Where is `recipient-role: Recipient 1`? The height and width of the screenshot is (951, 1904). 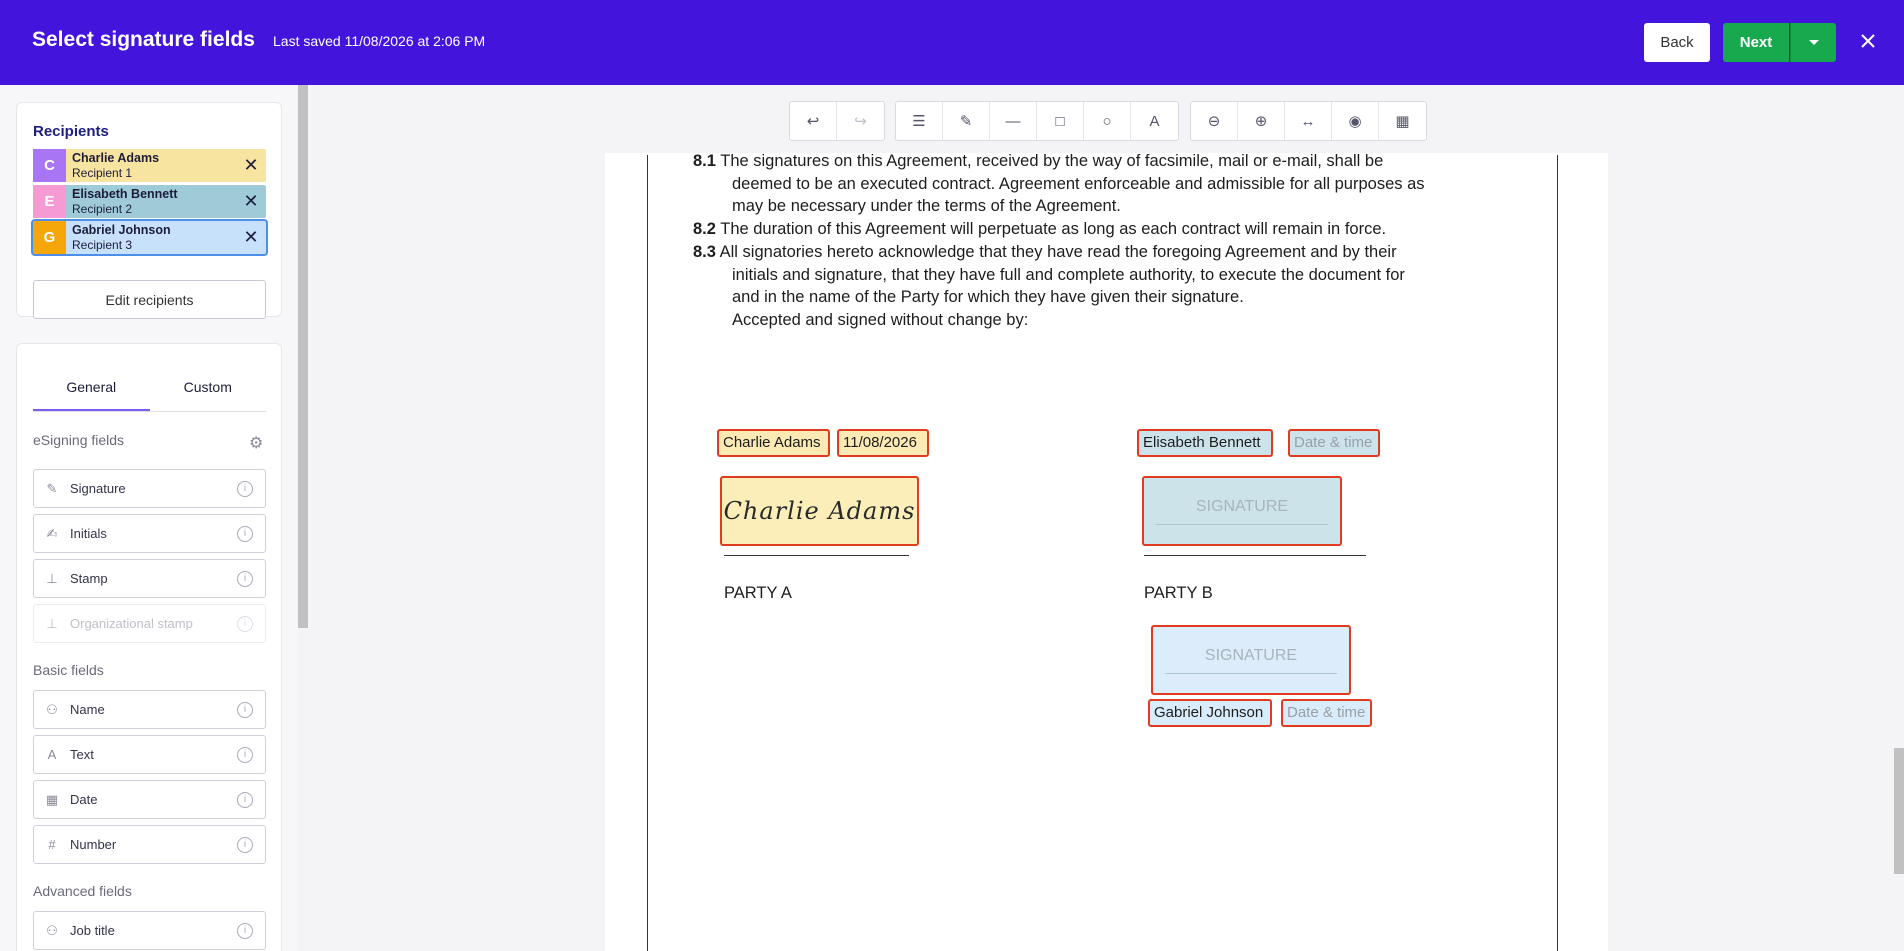
recipient-role: Recipient 1 is located at coordinates (102, 172).